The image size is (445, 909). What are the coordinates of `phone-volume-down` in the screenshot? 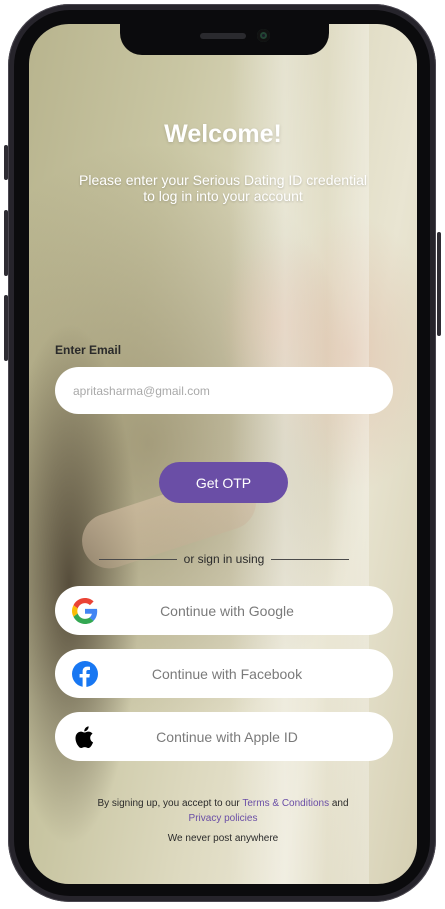 It's located at (6, 328).